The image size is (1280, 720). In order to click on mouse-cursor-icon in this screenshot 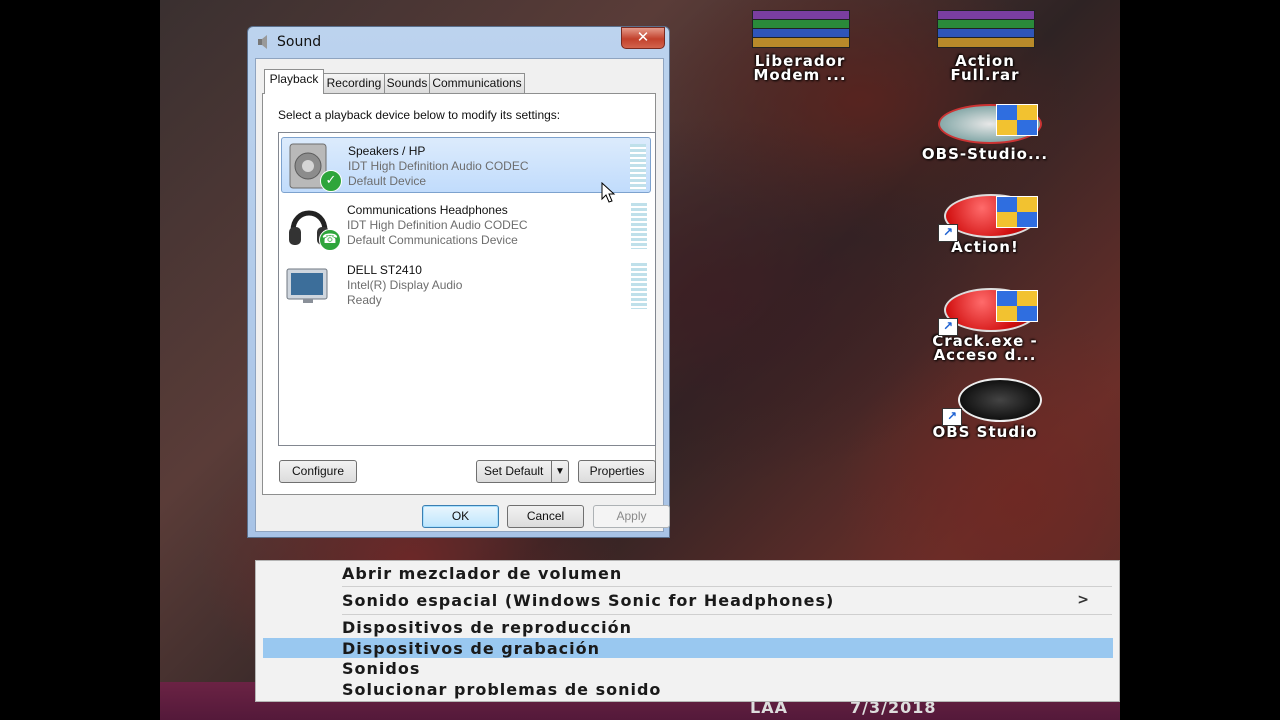, I will do `click(608, 192)`.